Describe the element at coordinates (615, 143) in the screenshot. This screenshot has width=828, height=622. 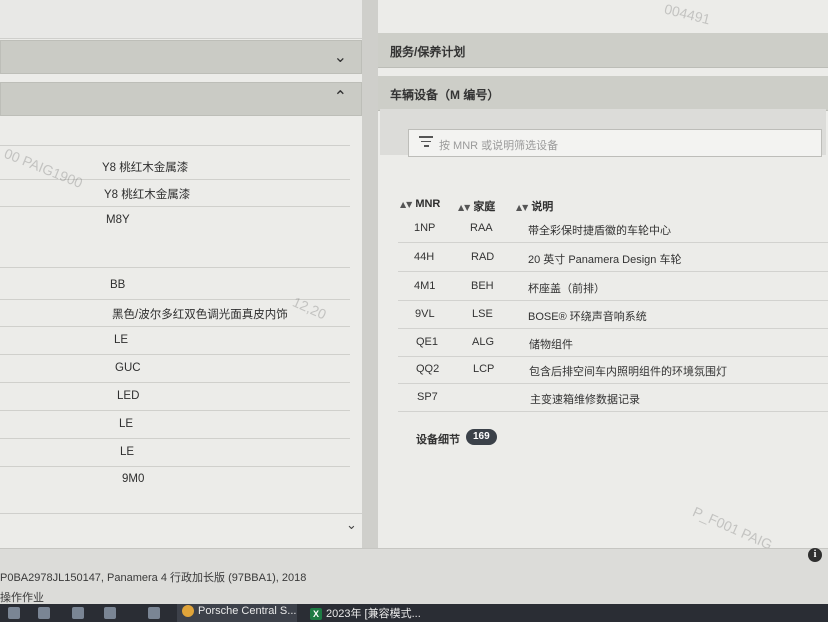
I see `equipment-filter-input: 按 MNR 或说明筛选设备` at that location.